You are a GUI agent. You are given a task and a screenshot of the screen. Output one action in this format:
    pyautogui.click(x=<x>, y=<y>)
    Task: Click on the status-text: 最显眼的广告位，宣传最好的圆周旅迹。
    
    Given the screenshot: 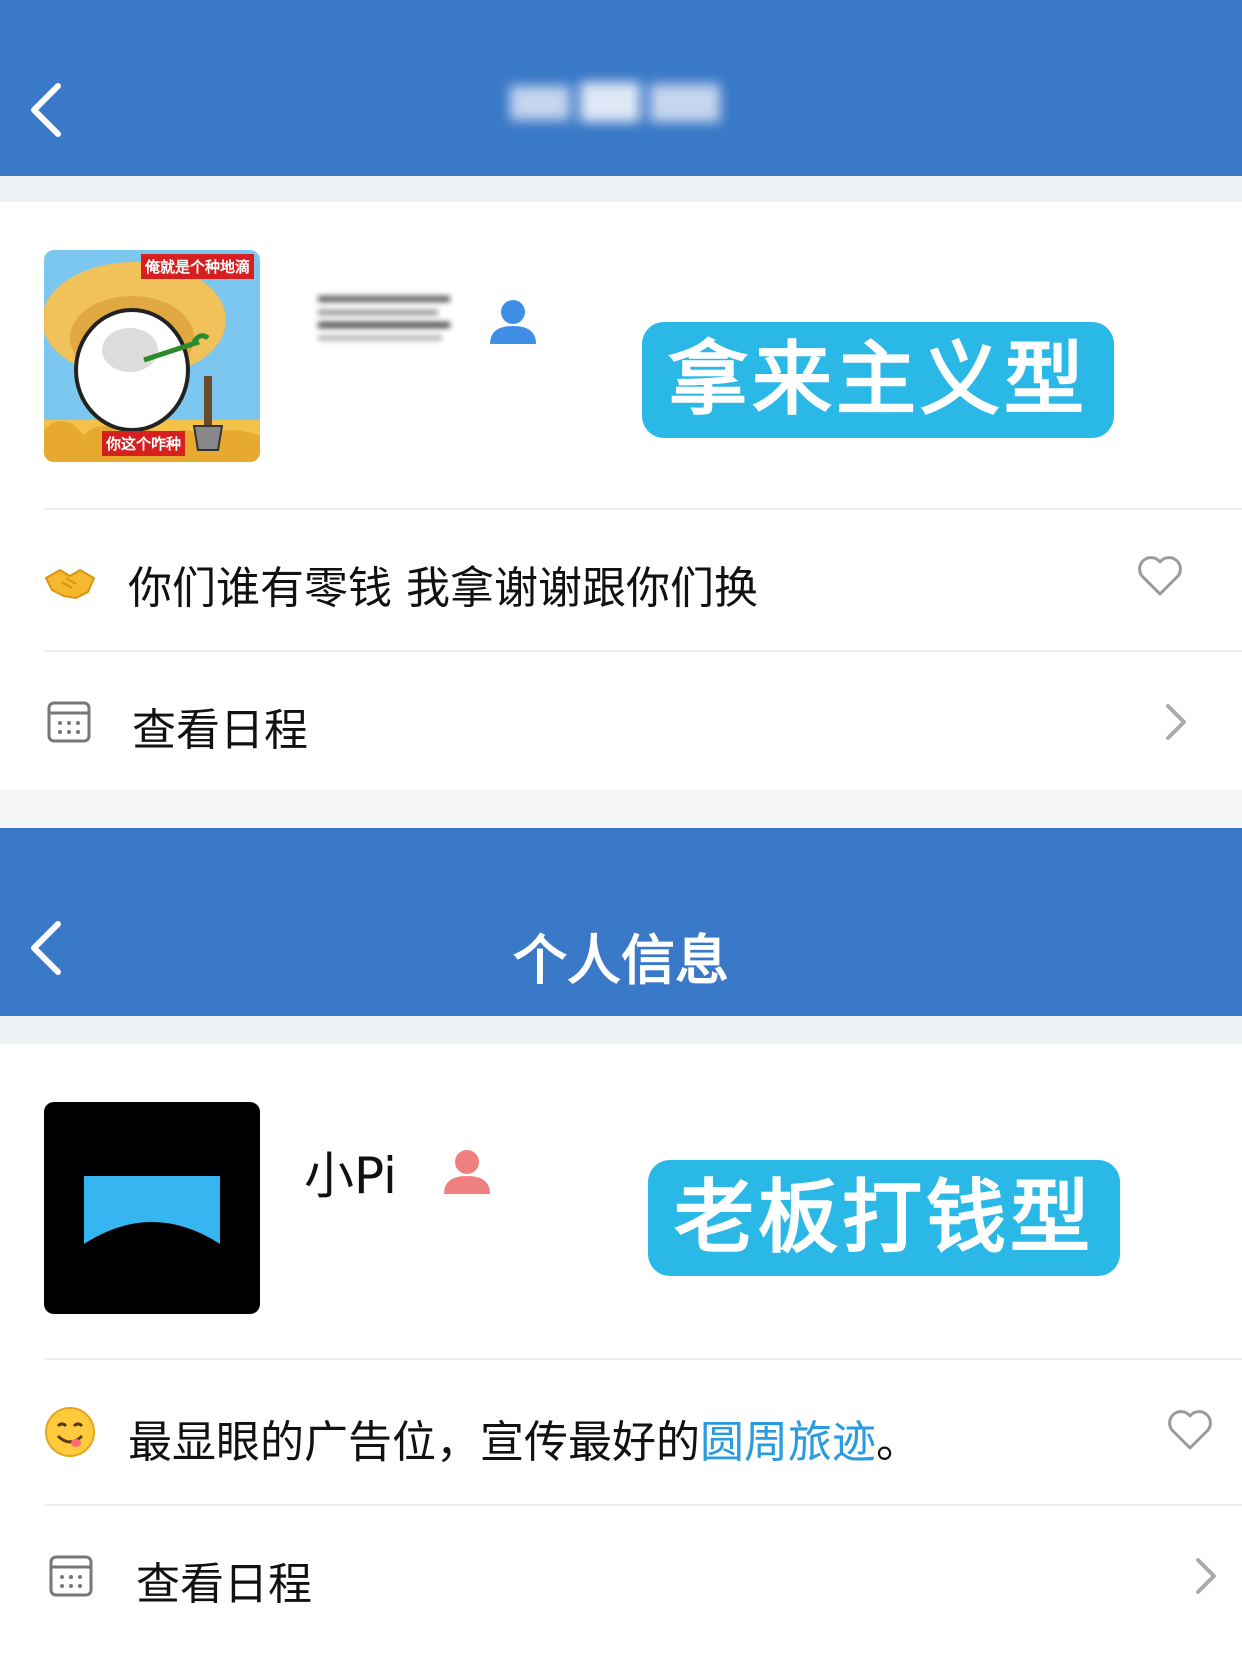 What is the action you would take?
    pyautogui.click(x=524, y=1438)
    